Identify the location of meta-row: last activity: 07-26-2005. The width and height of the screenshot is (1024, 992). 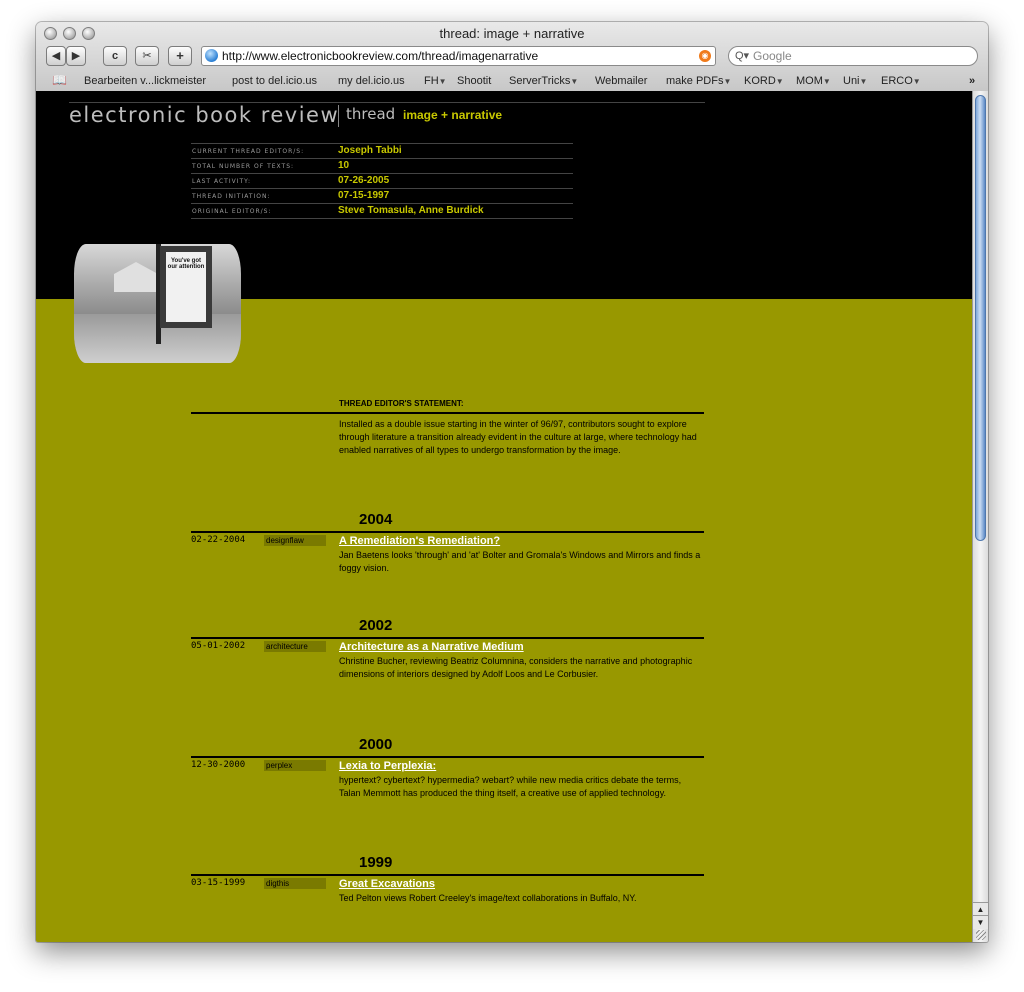
(382, 180).